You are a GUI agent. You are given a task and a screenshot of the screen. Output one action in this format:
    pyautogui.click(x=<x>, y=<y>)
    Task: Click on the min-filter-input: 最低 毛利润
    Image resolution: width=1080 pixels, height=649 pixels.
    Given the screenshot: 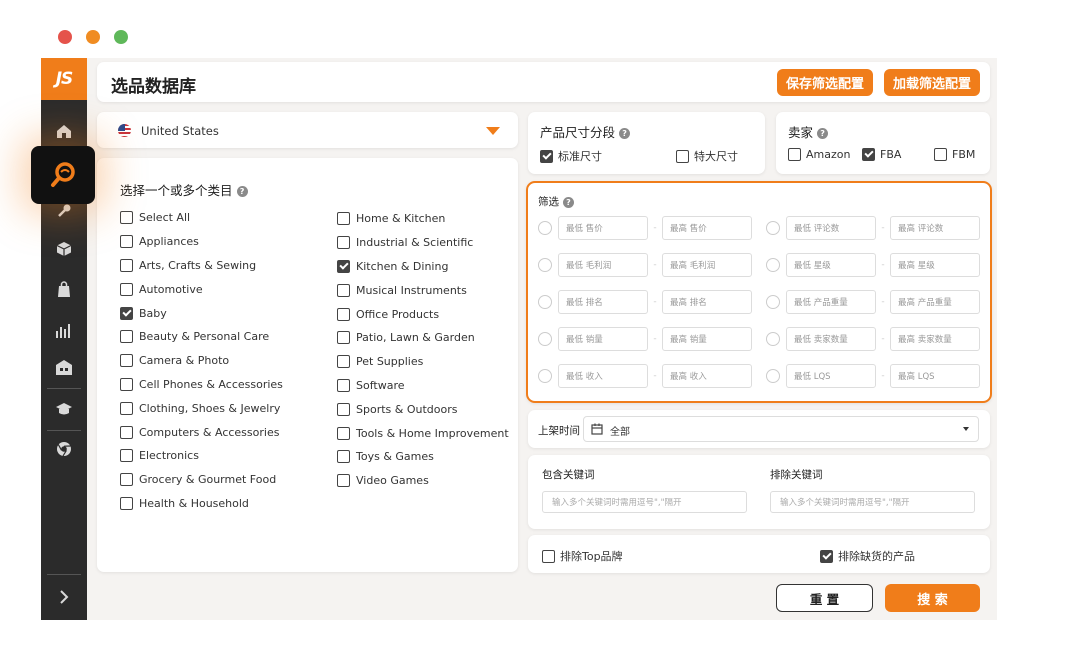 What is the action you would take?
    pyautogui.click(x=603, y=265)
    